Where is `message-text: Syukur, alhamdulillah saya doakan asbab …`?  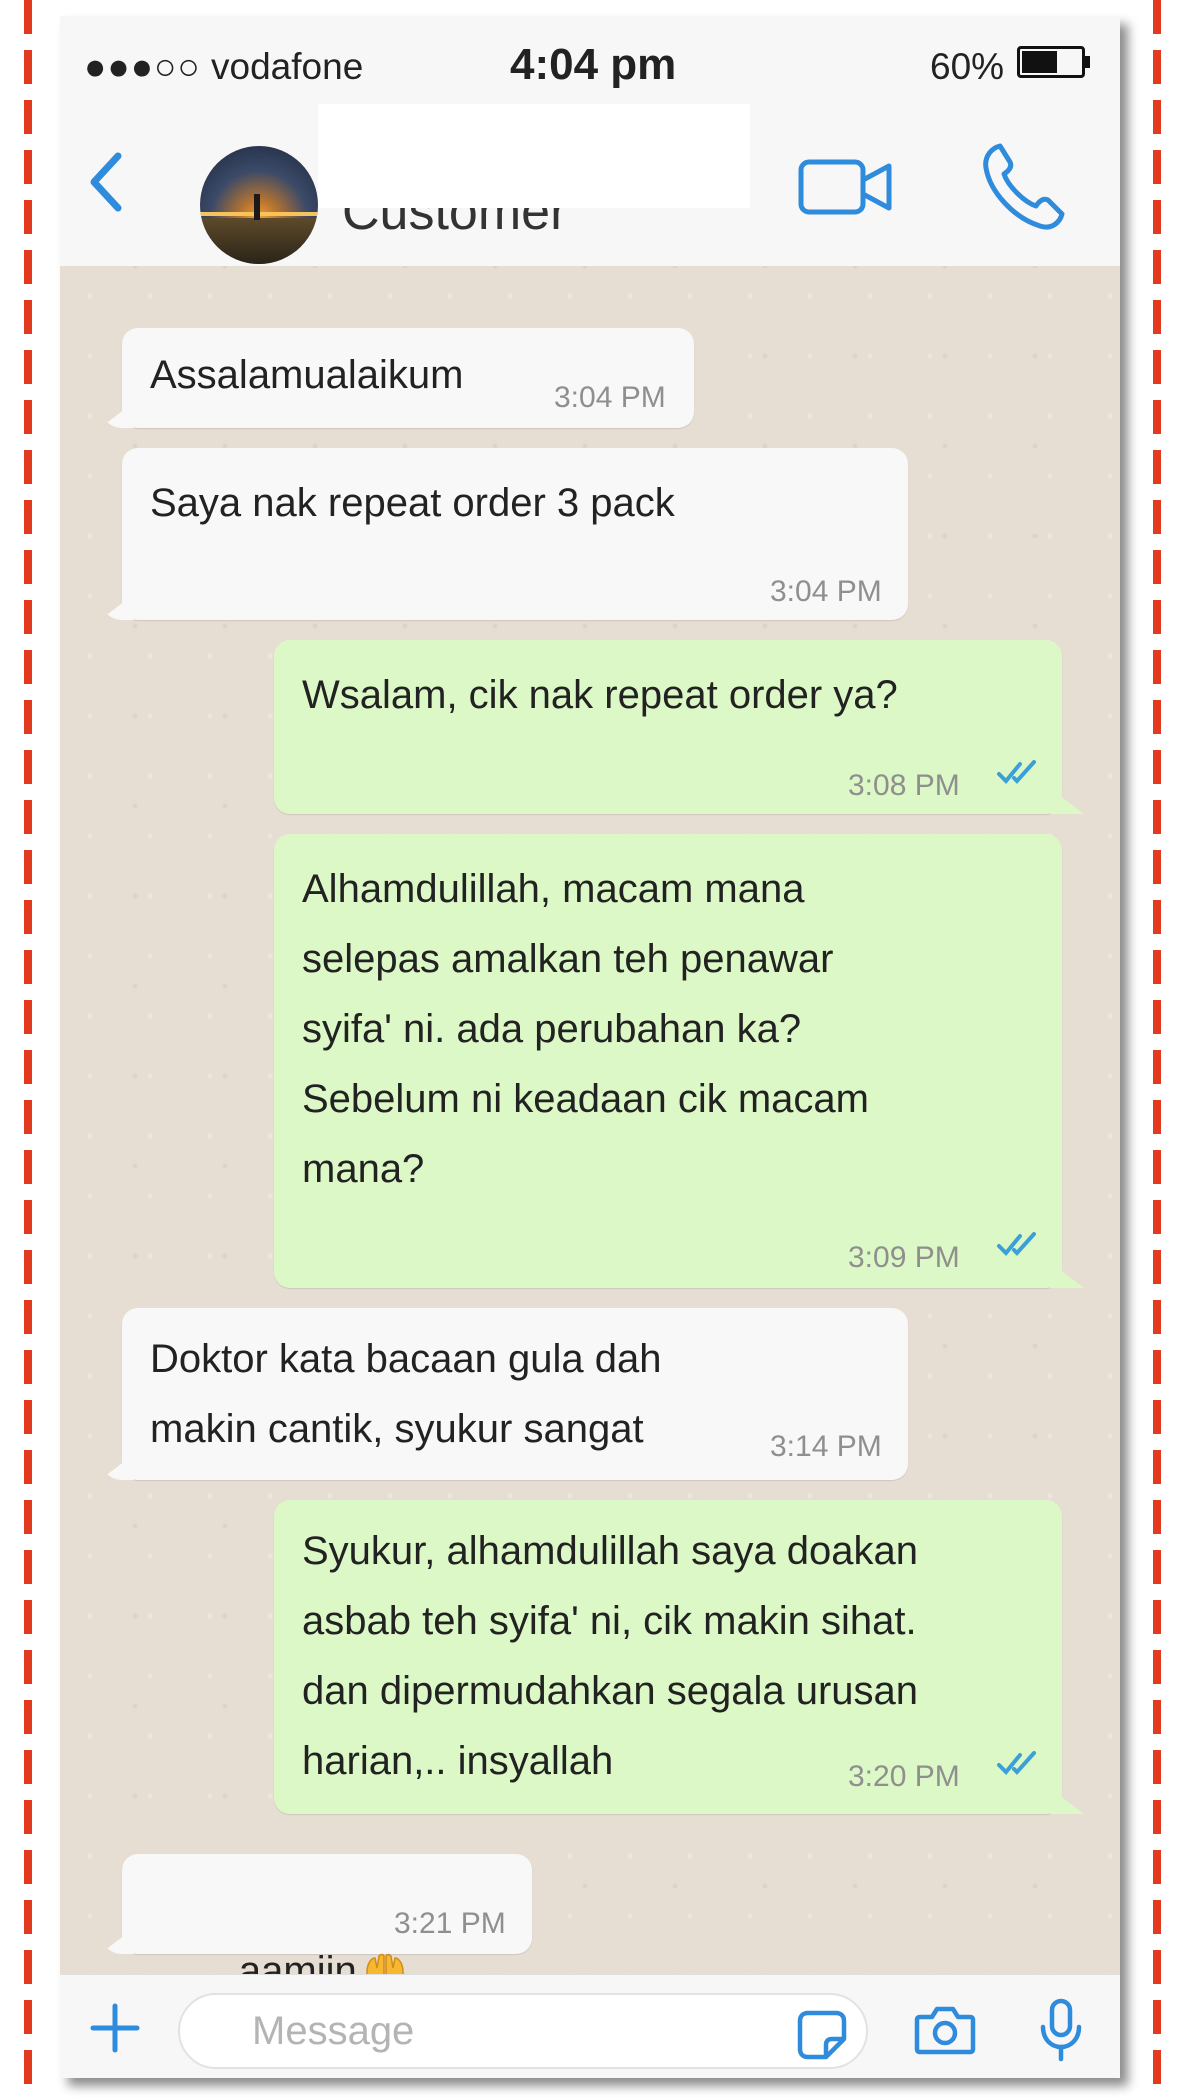 message-text: Syukur, alhamdulillah saya doakan asbab … is located at coordinates (610, 1656).